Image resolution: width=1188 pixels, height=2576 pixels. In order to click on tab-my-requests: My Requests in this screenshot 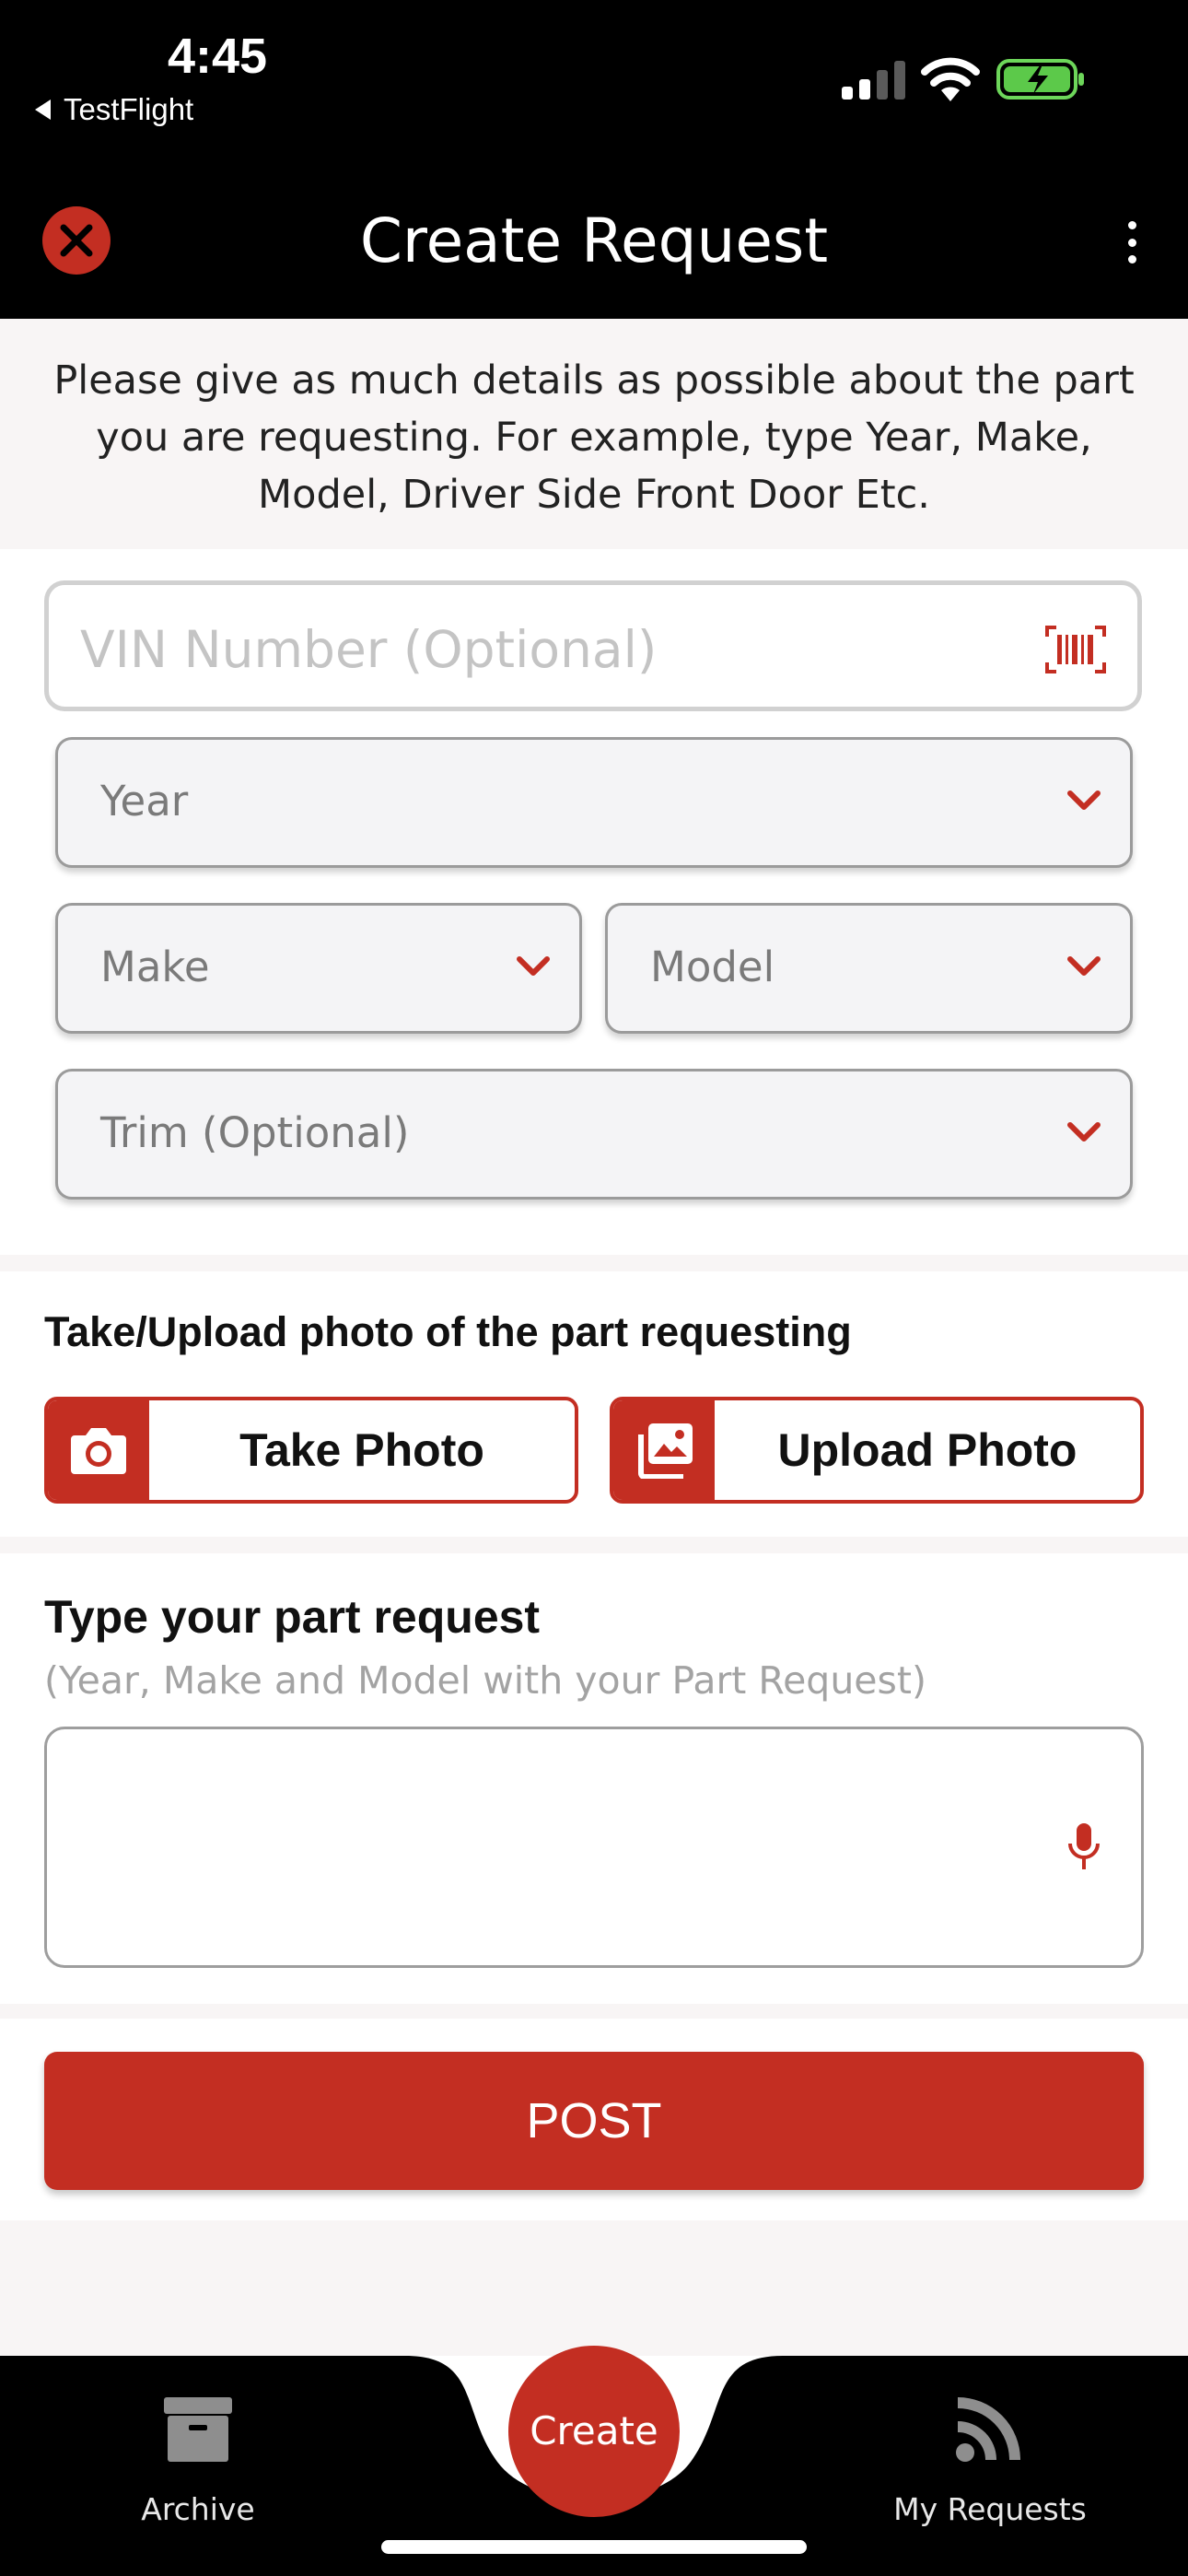, I will do `click(990, 2461)`.